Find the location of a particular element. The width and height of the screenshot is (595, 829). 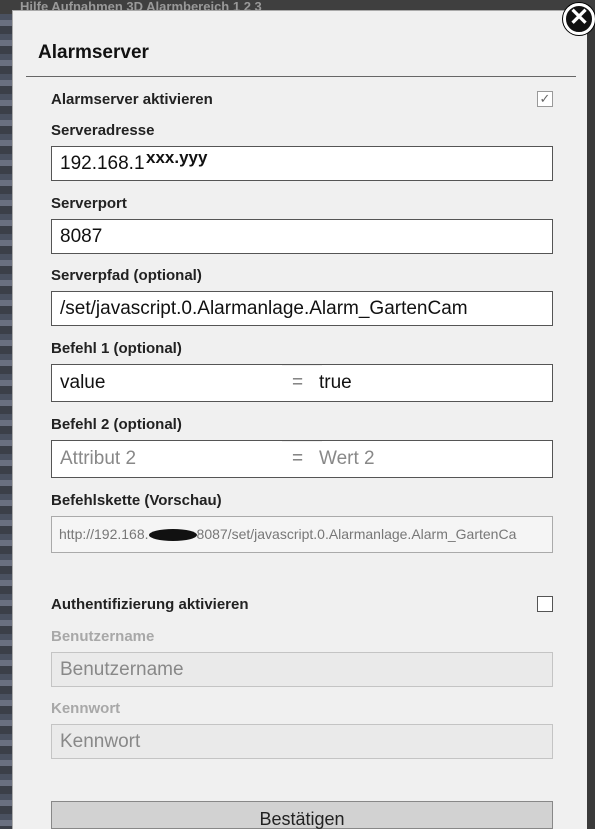

command1-row: value = true is located at coordinates (302, 383).